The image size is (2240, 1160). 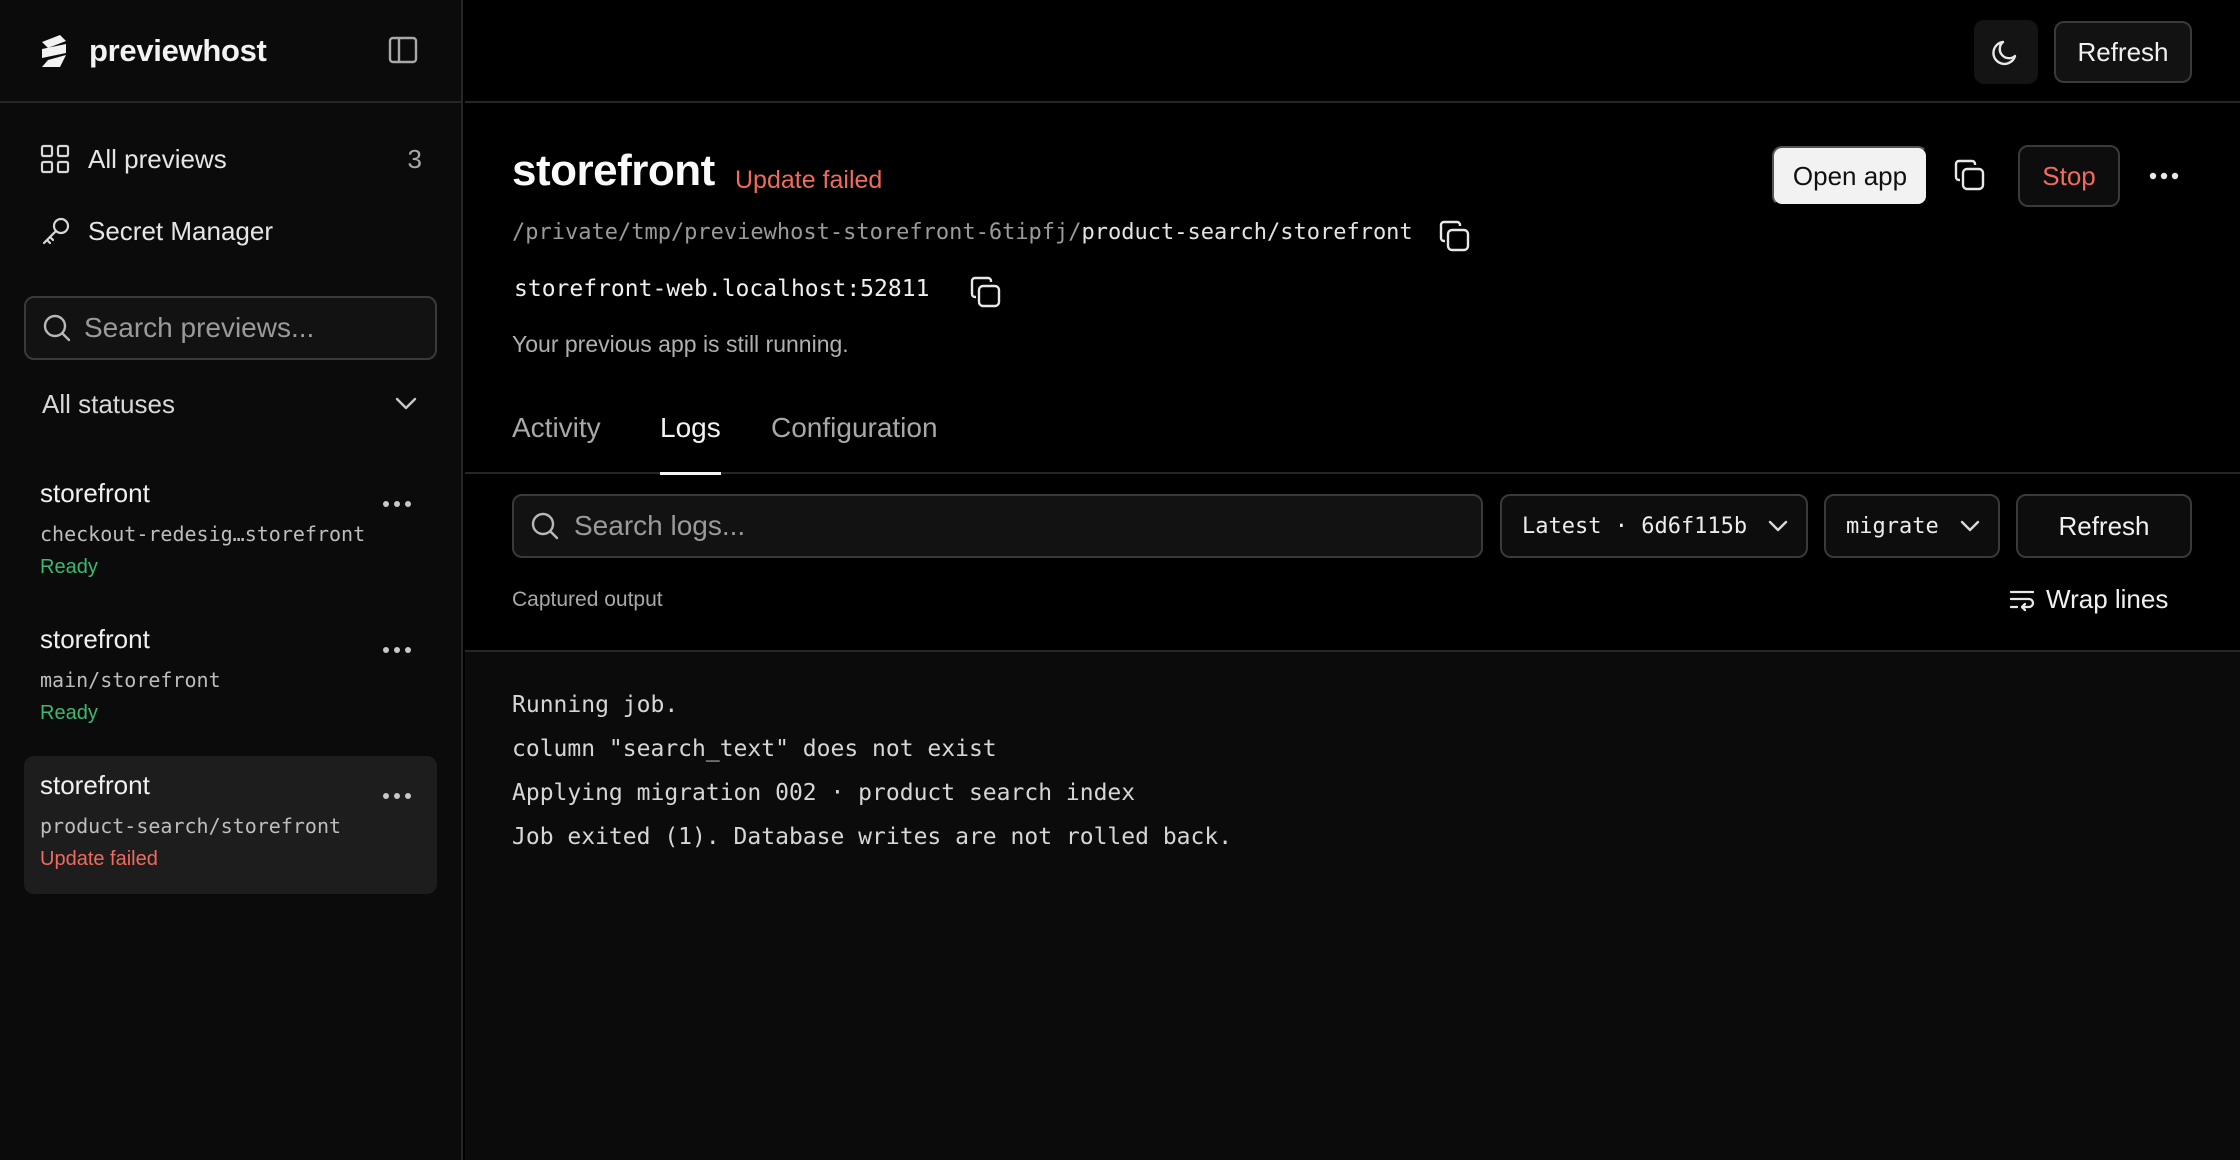 I want to click on copy-host-icon, so click(x=986, y=293).